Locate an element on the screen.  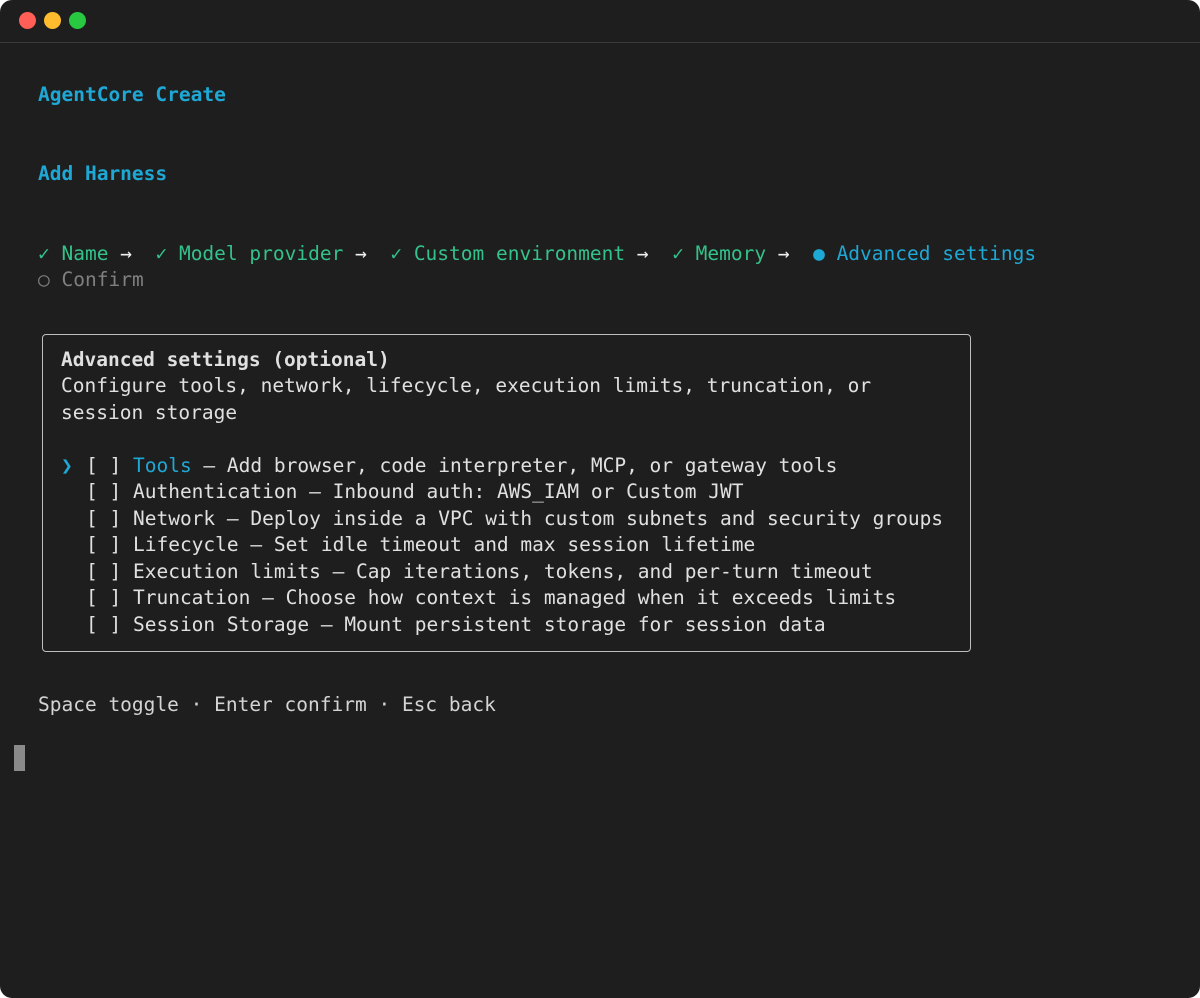
step-model-provider: Model provider is located at coordinates (261, 253).